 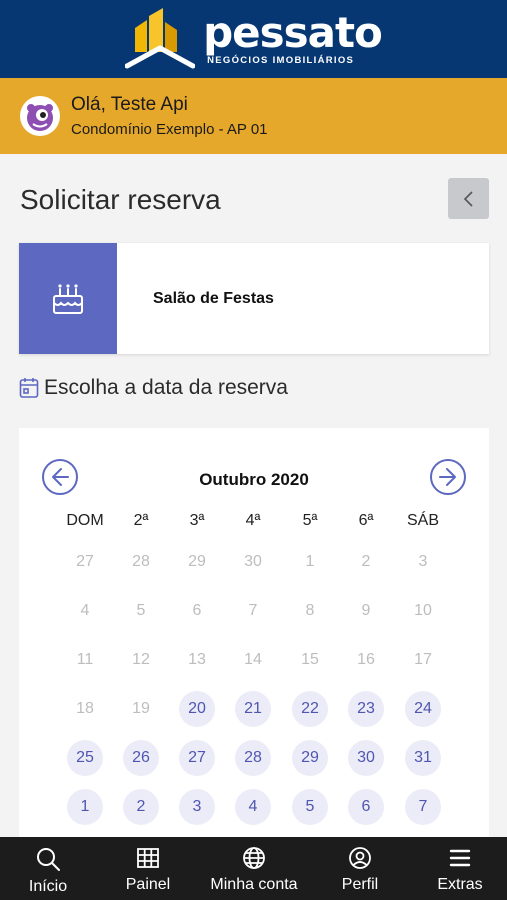 I want to click on calendar-day-disabled: 13, so click(x=197, y=659).